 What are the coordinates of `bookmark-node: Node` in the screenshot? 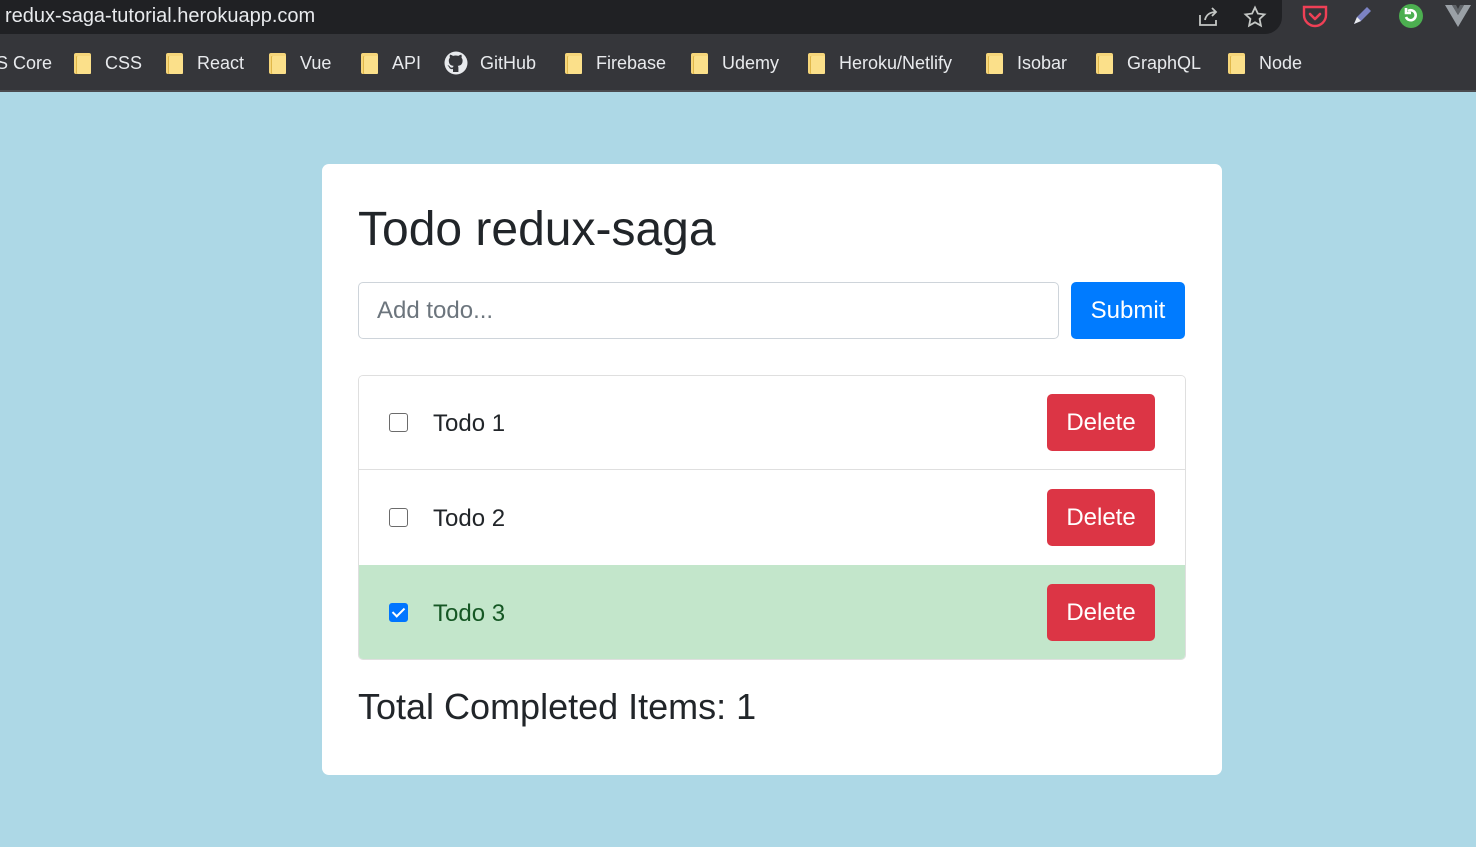 It's located at (1265, 63).